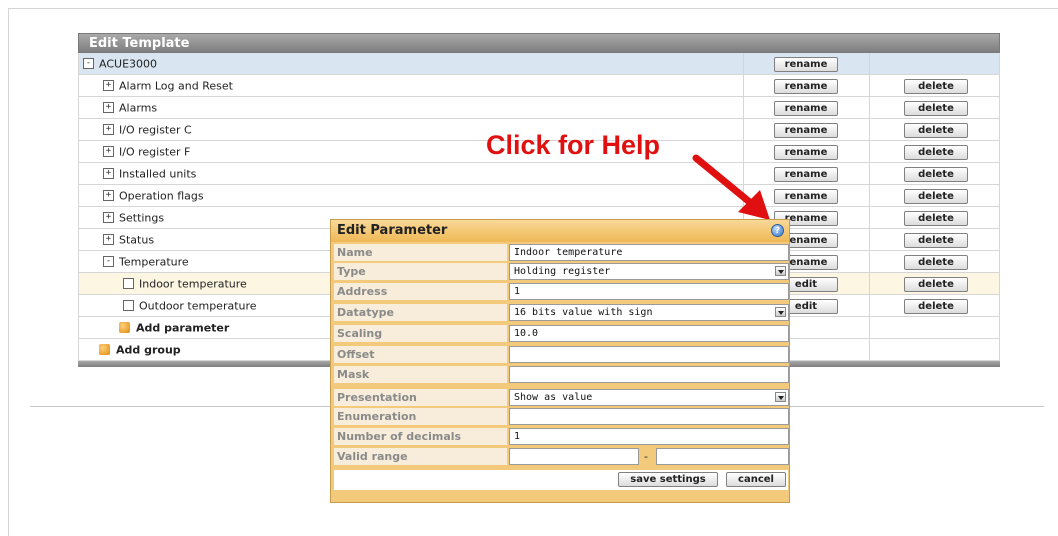 This screenshot has width=1058, height=536. What do you see at coordinates (420, 354) in the screenshot?
I see `field-label: Offset` at bounding box center [420, 354].